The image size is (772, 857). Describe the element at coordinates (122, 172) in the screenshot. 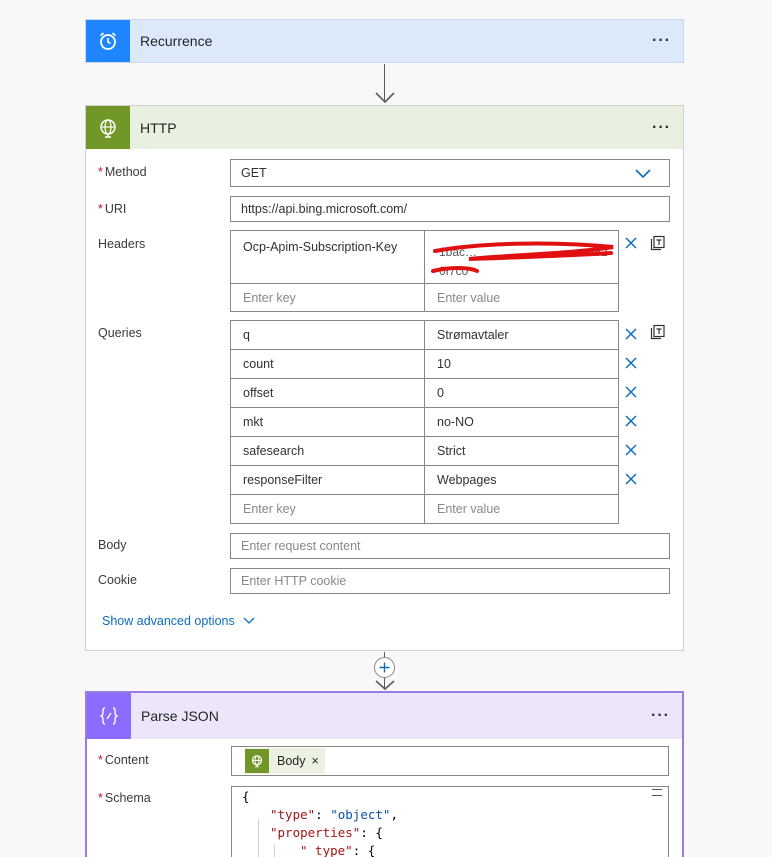

I see `method-label: * Method` at that location.